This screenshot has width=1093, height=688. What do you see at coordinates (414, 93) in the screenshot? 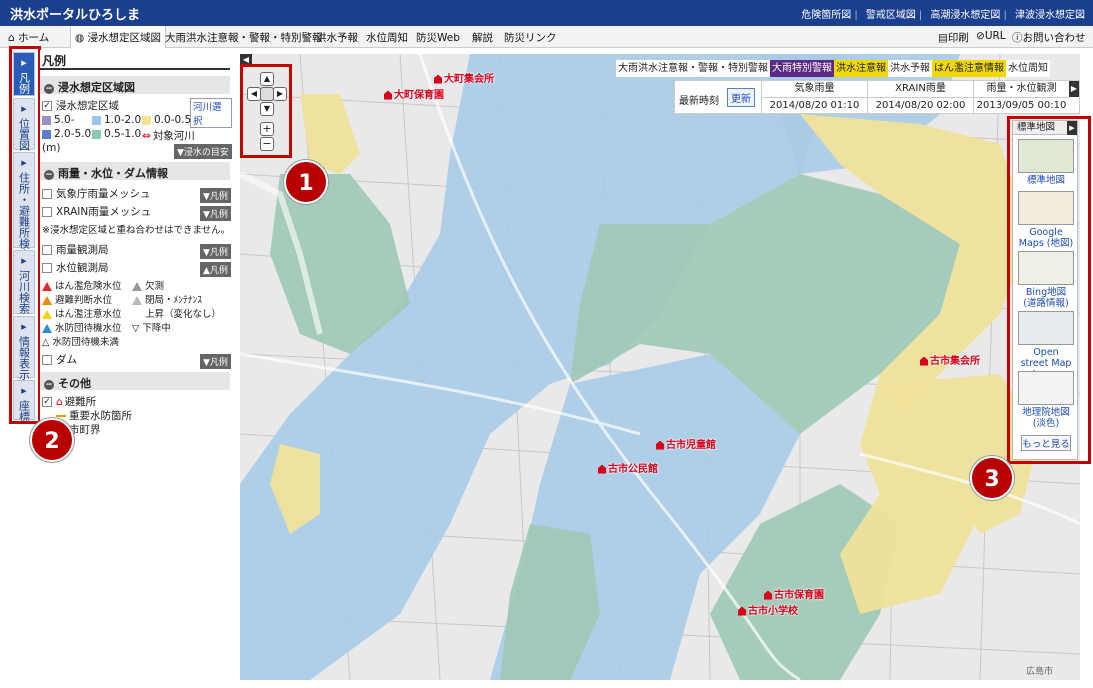
I see `map-label-omachi-nursery: 大町保育園` at bounding box center [414, 93].